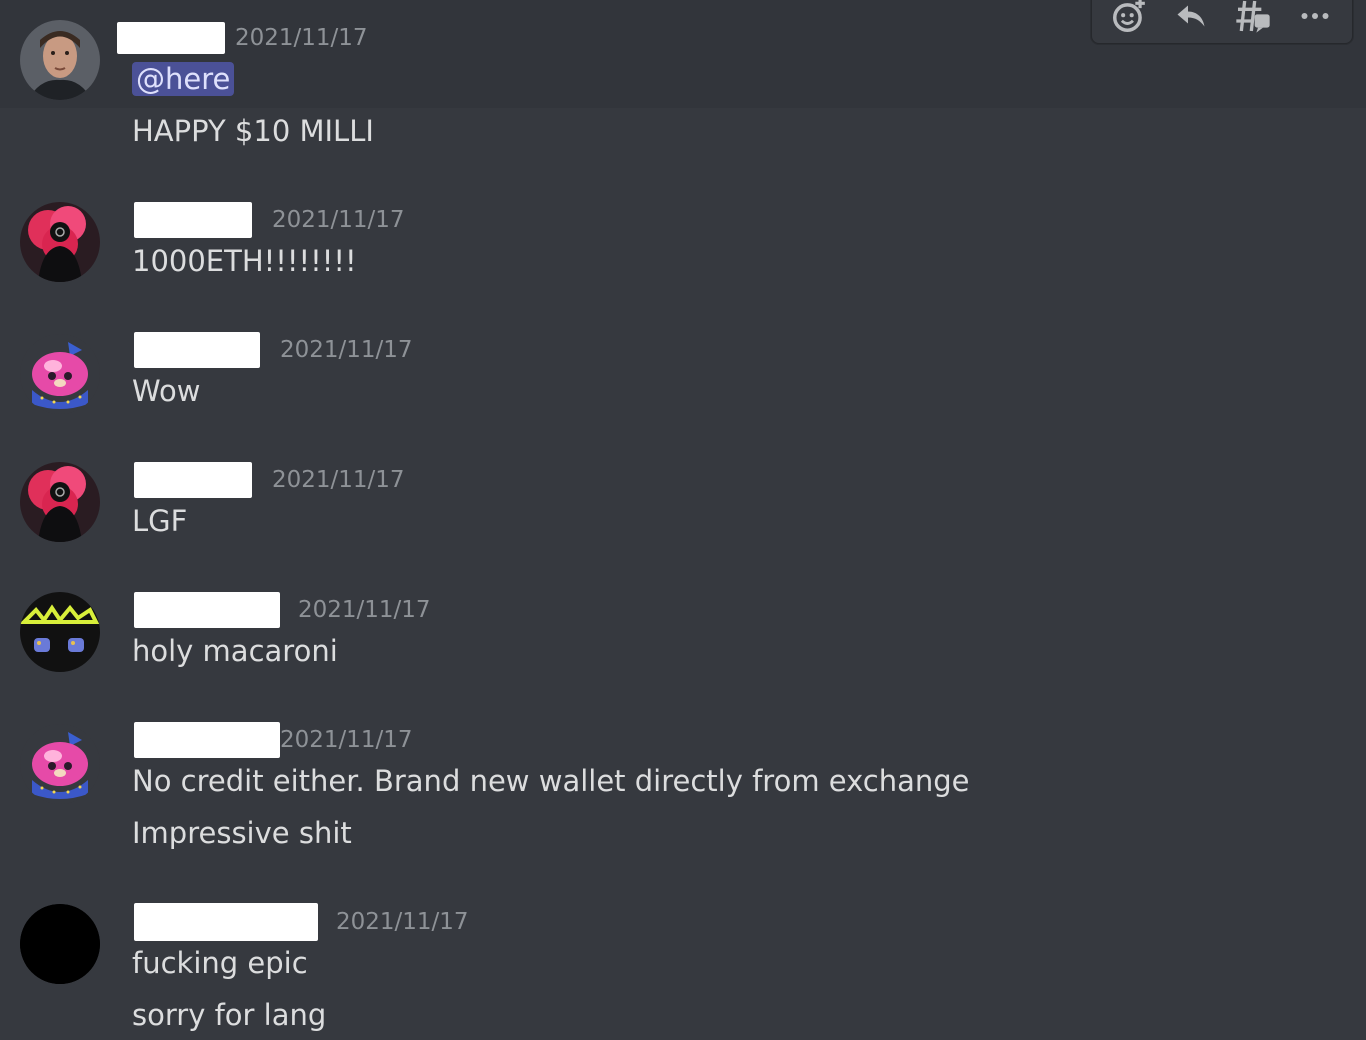  I want to click on message-content: Wow, so click(166, 391).